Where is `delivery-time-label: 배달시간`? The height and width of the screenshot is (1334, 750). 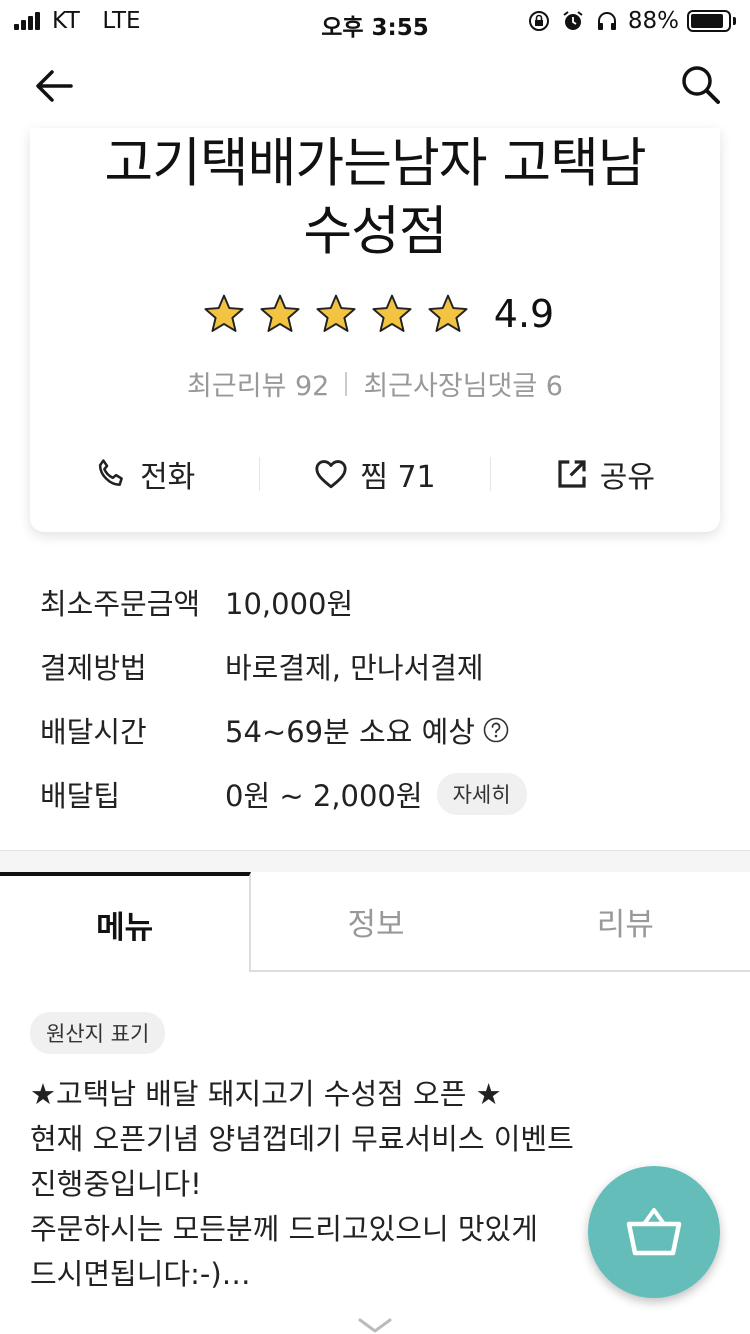
delivery-time-label: 배달시간 is located at coordinates (93, 732).